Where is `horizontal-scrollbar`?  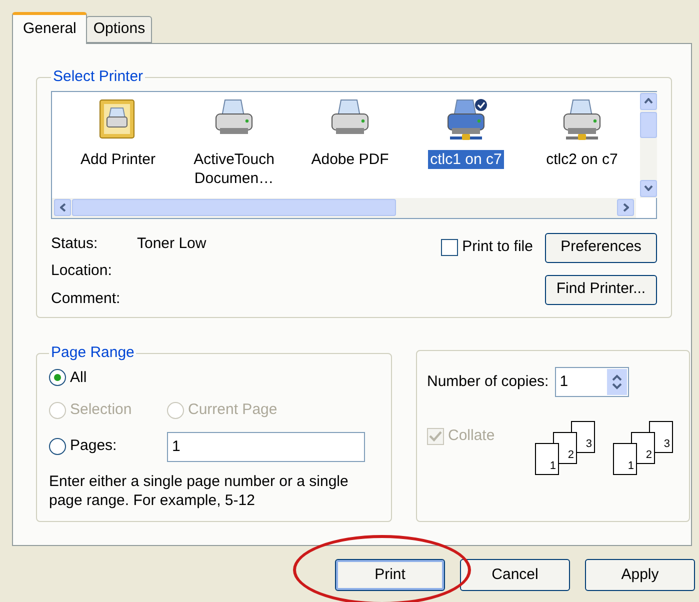 horizontal-scrollbar is located at coordinates (344, 208).